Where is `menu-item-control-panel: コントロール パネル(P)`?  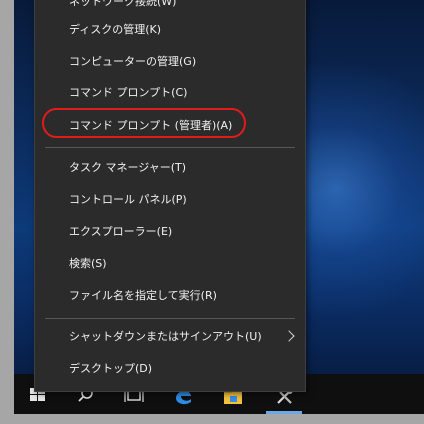 menu-item-control-panel: コントロール パネル(P) is located at coordinates (170, 200).